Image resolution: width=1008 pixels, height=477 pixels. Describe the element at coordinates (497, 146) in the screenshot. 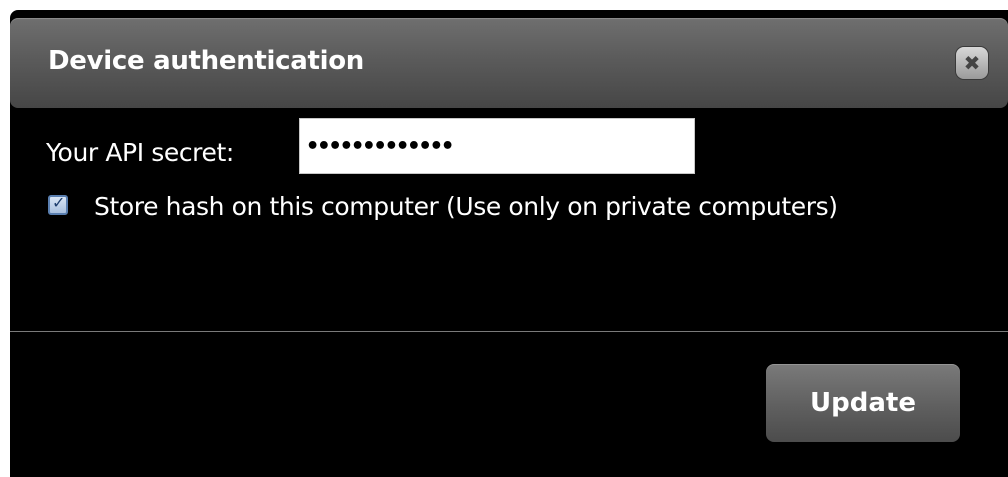

I see `api-secret-input` at that location.